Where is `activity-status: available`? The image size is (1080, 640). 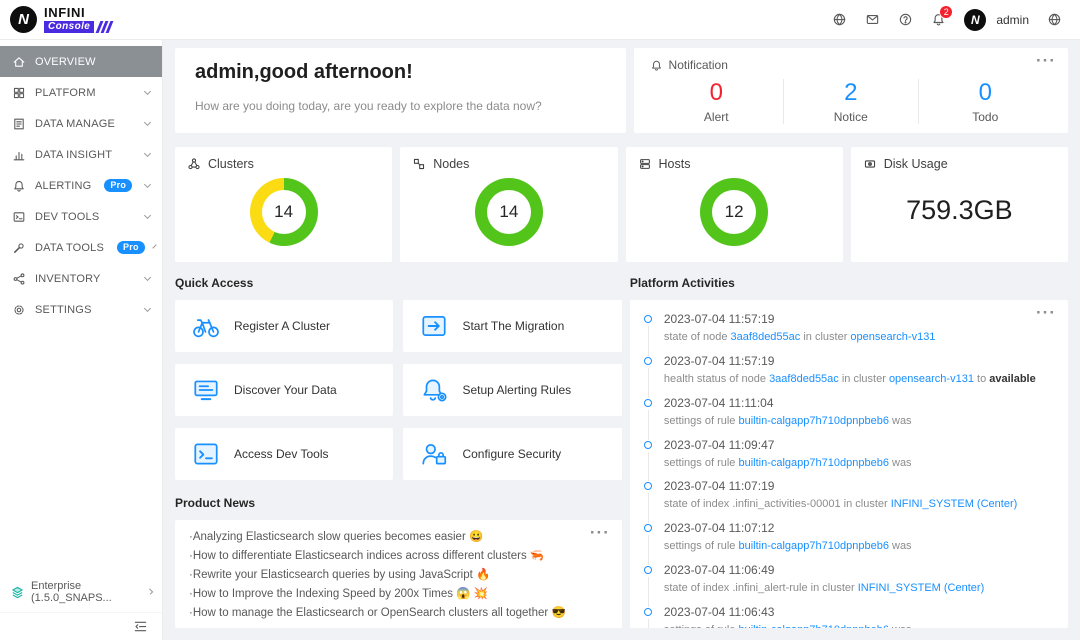 activity-status: available is located at coordinates (1012, 378).